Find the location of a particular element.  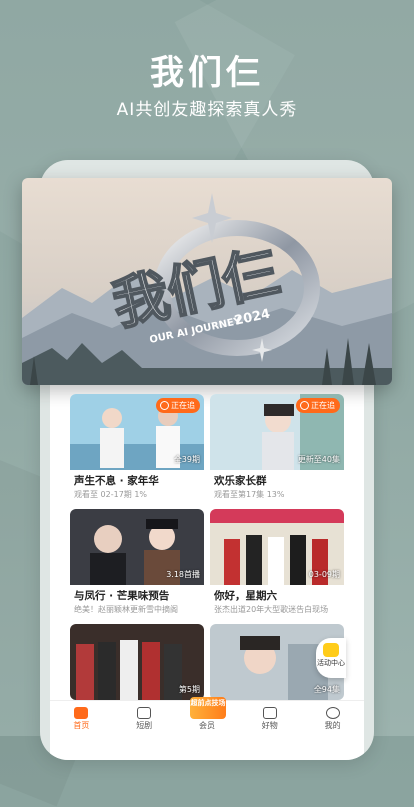

profile-icon is located at coordinates (332, 713).